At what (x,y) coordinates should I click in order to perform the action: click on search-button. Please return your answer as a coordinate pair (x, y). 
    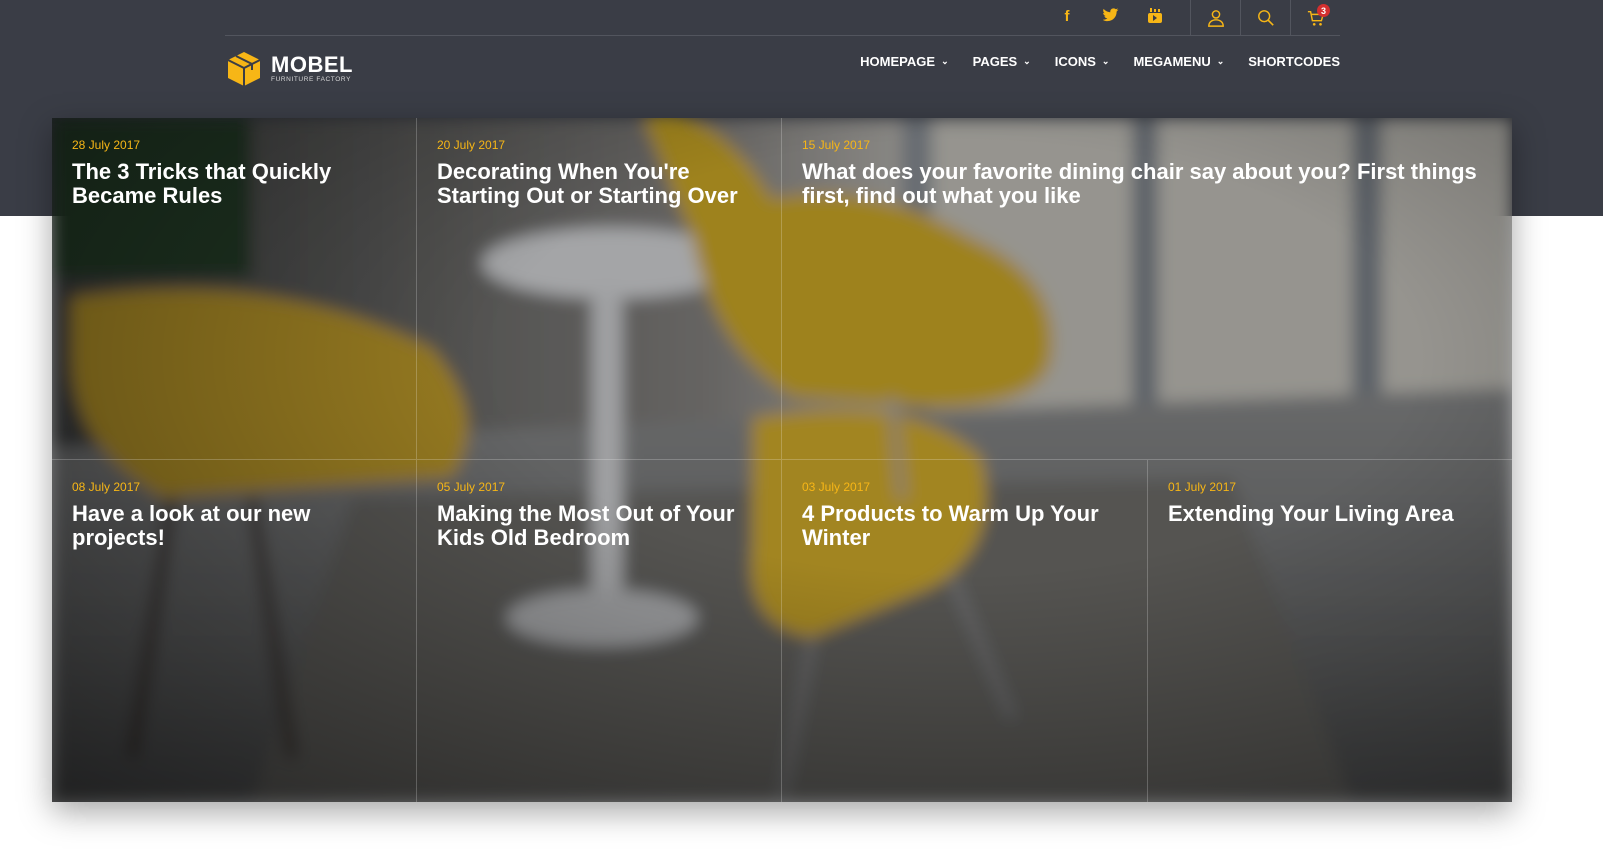
    Looking at the image, I should click on (1265, 18).